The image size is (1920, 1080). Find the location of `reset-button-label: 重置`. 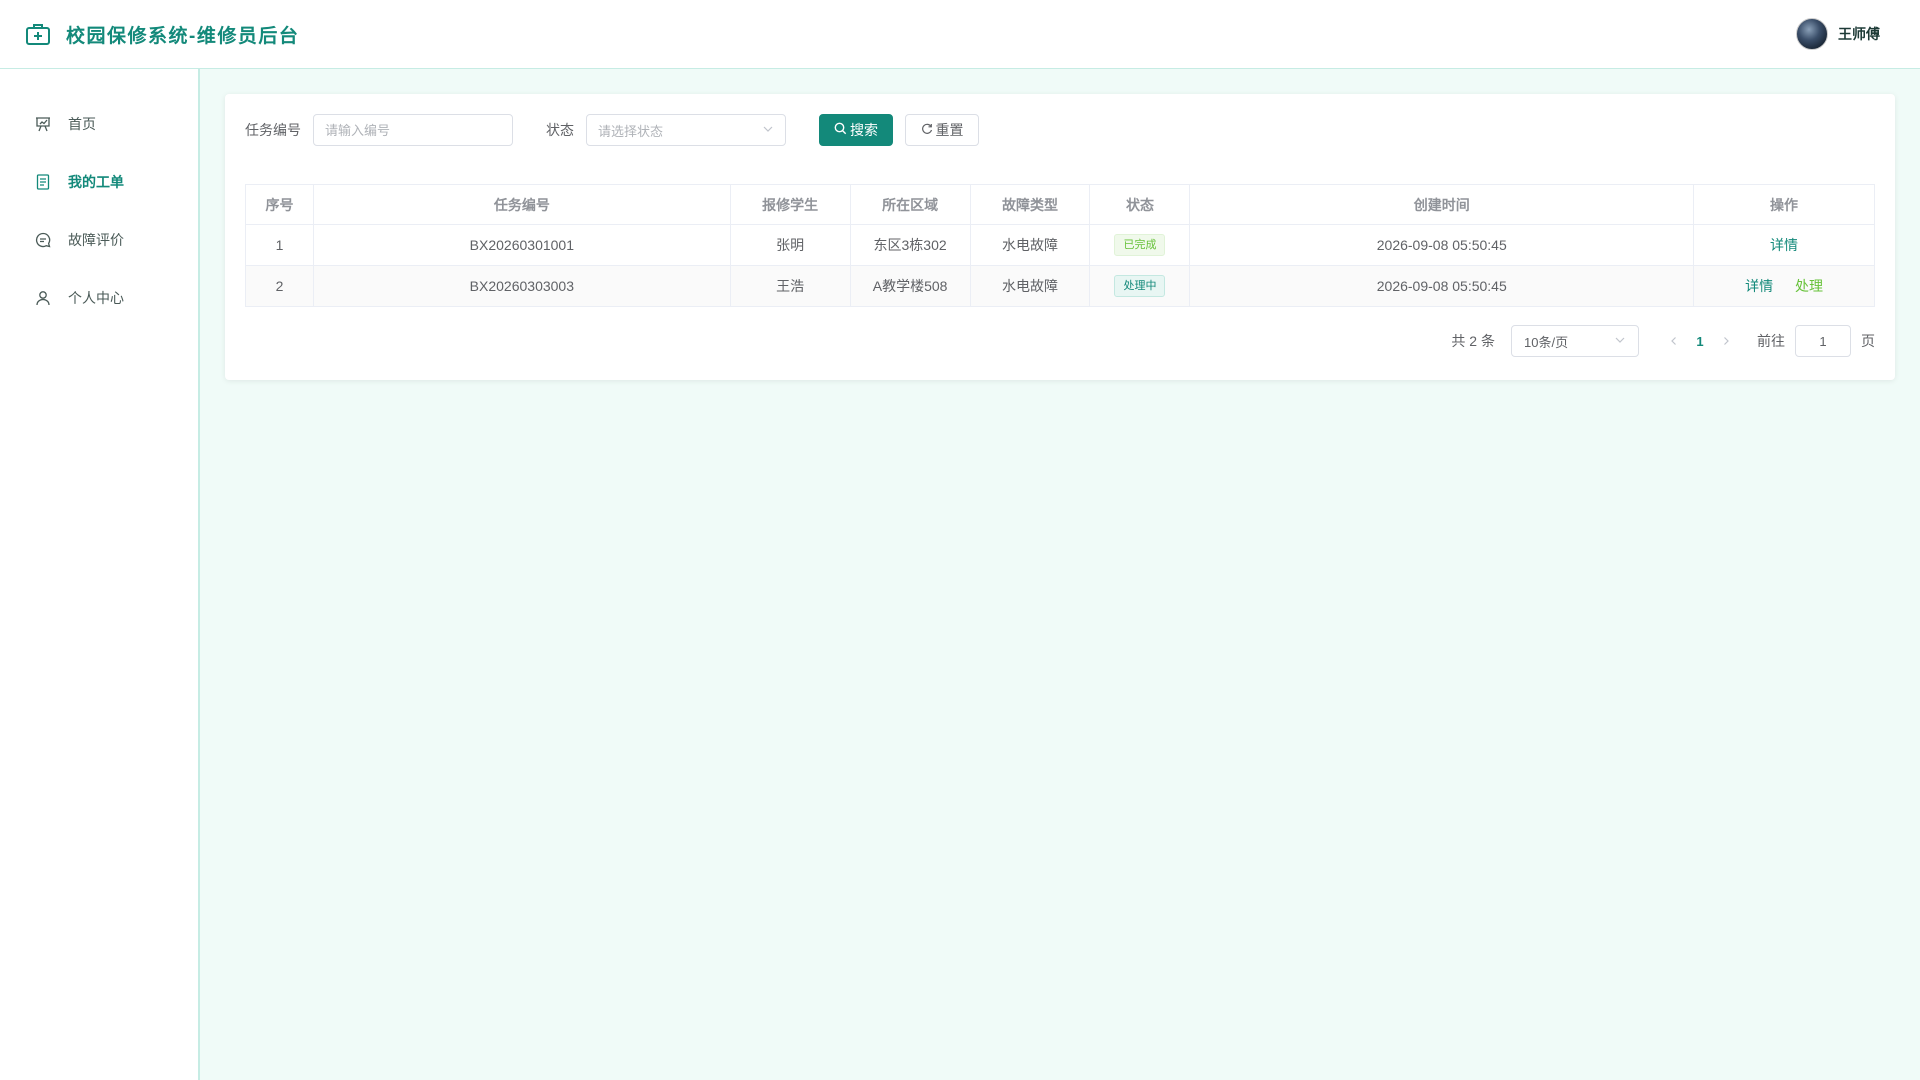

reset-button-label: 重置 is located at coordinates (949, 130).